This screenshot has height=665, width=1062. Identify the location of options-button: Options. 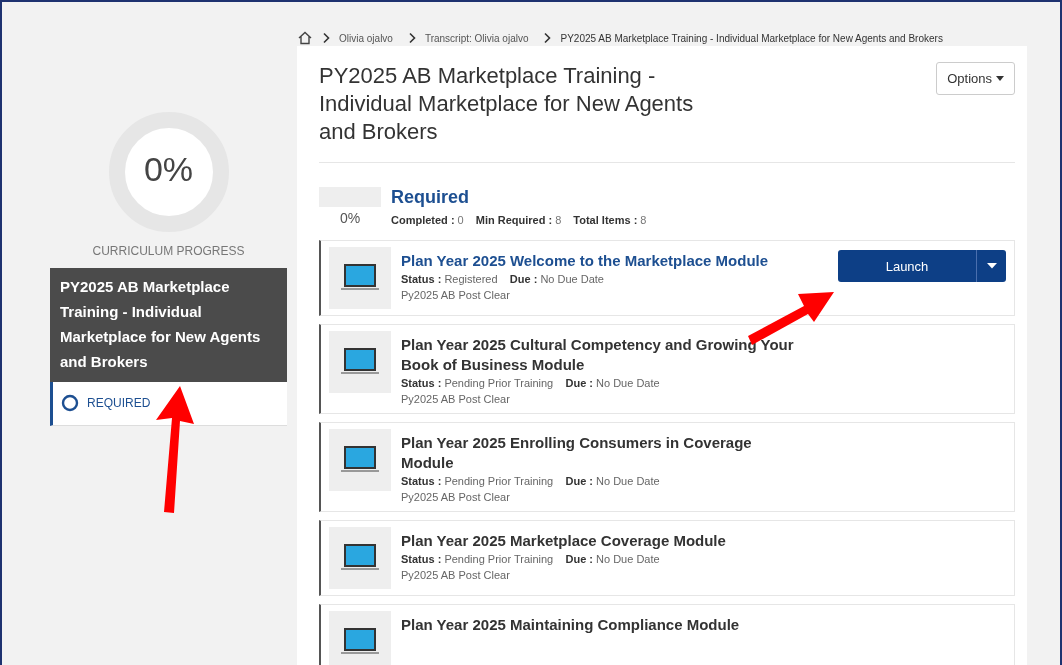
(975, 78).